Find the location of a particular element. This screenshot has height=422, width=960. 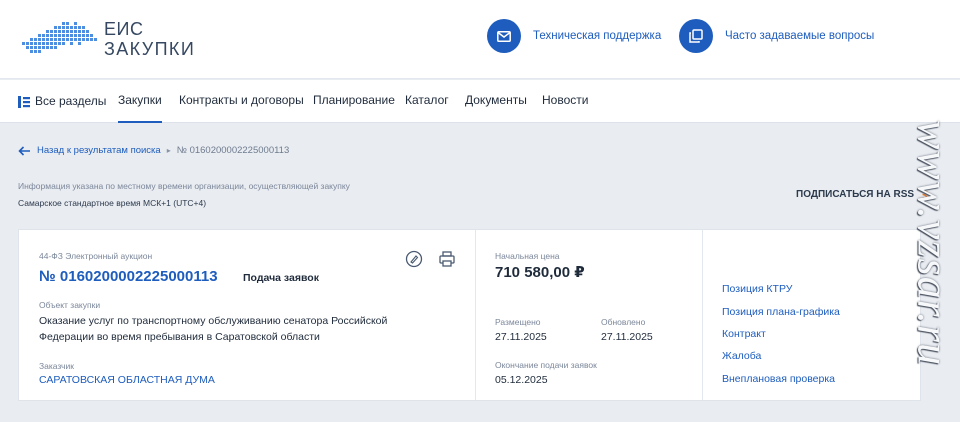

back-to-results-link: Назад к результатам поиска is located at coordinates (99, 150).